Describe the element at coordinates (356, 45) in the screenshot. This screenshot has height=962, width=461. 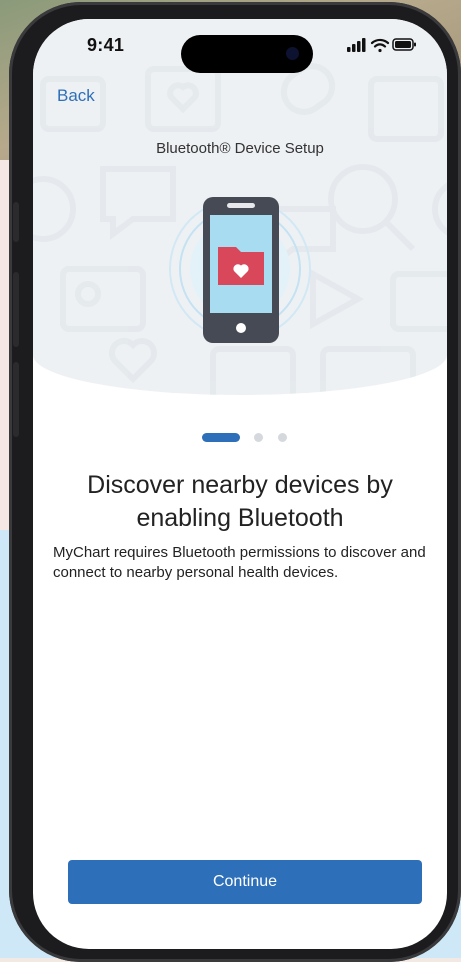
I see `cellular-signal-icon` at that location.